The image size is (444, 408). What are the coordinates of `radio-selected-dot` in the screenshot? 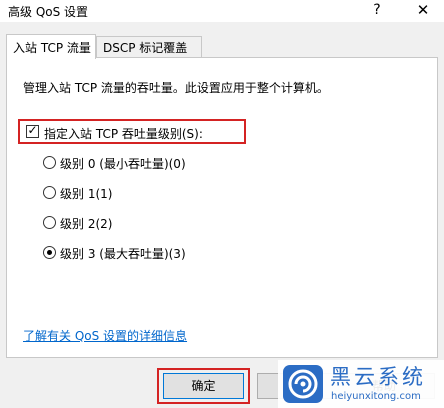 It's located at (49, 252).